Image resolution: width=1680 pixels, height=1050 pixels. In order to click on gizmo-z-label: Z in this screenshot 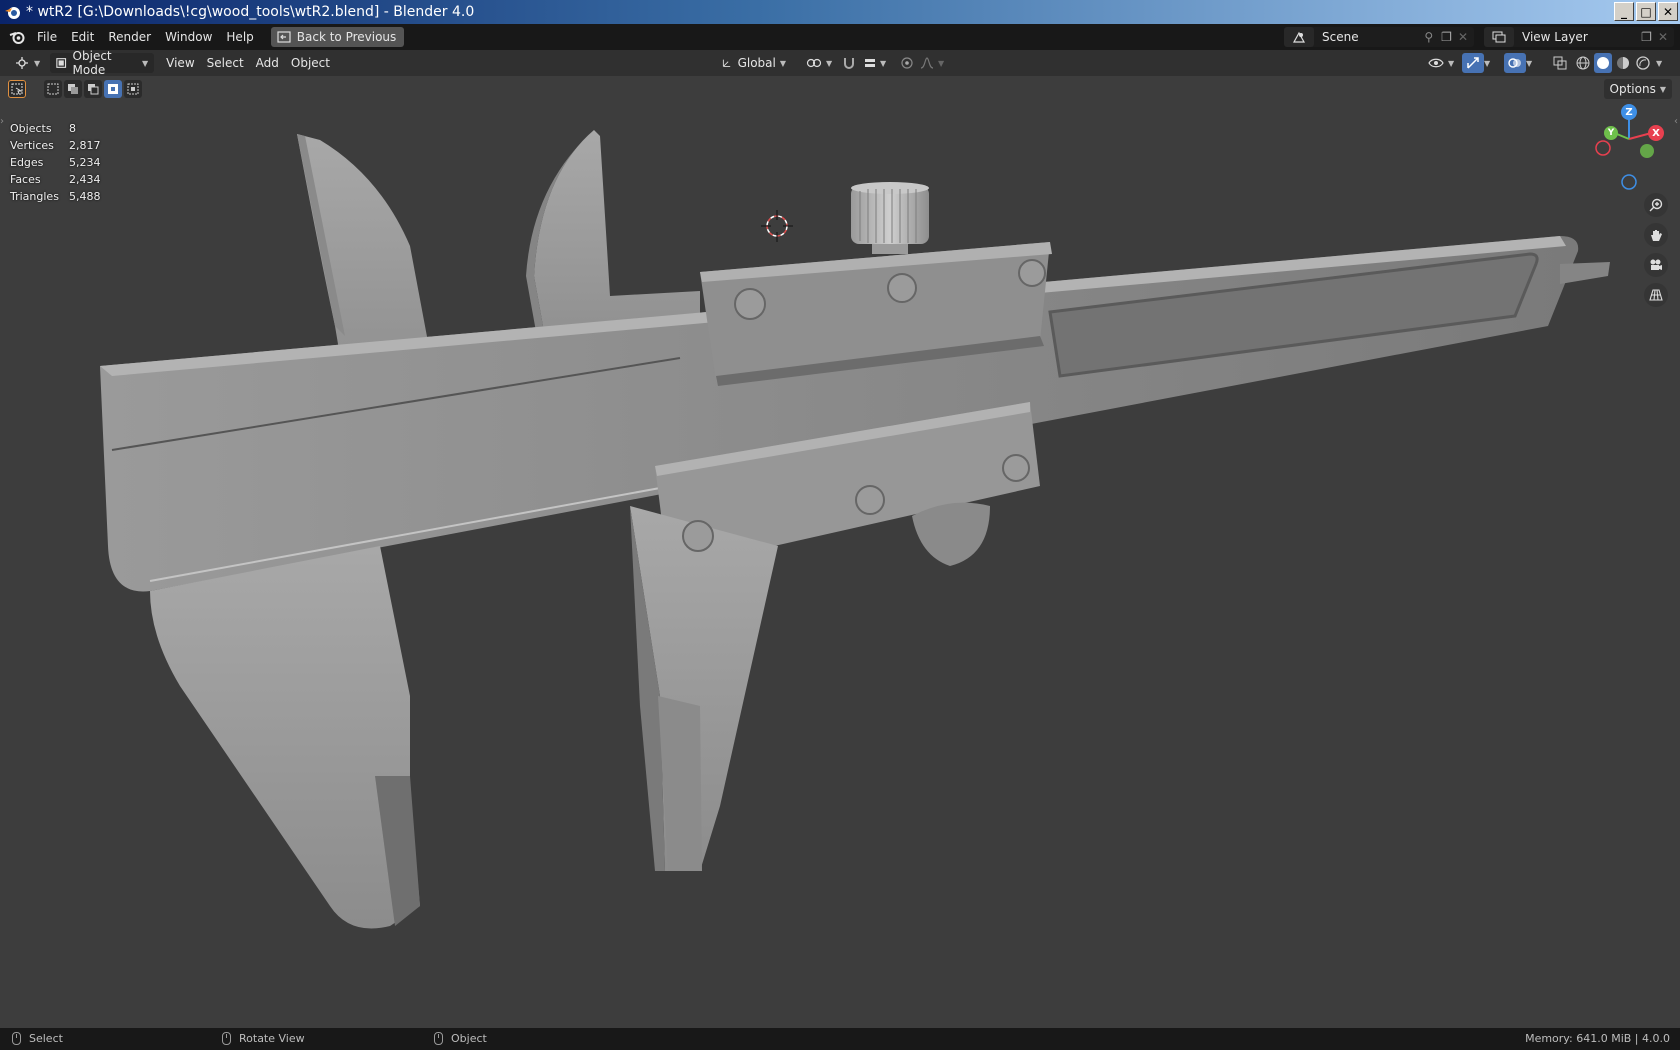, I will do `click(1629, 112)`.